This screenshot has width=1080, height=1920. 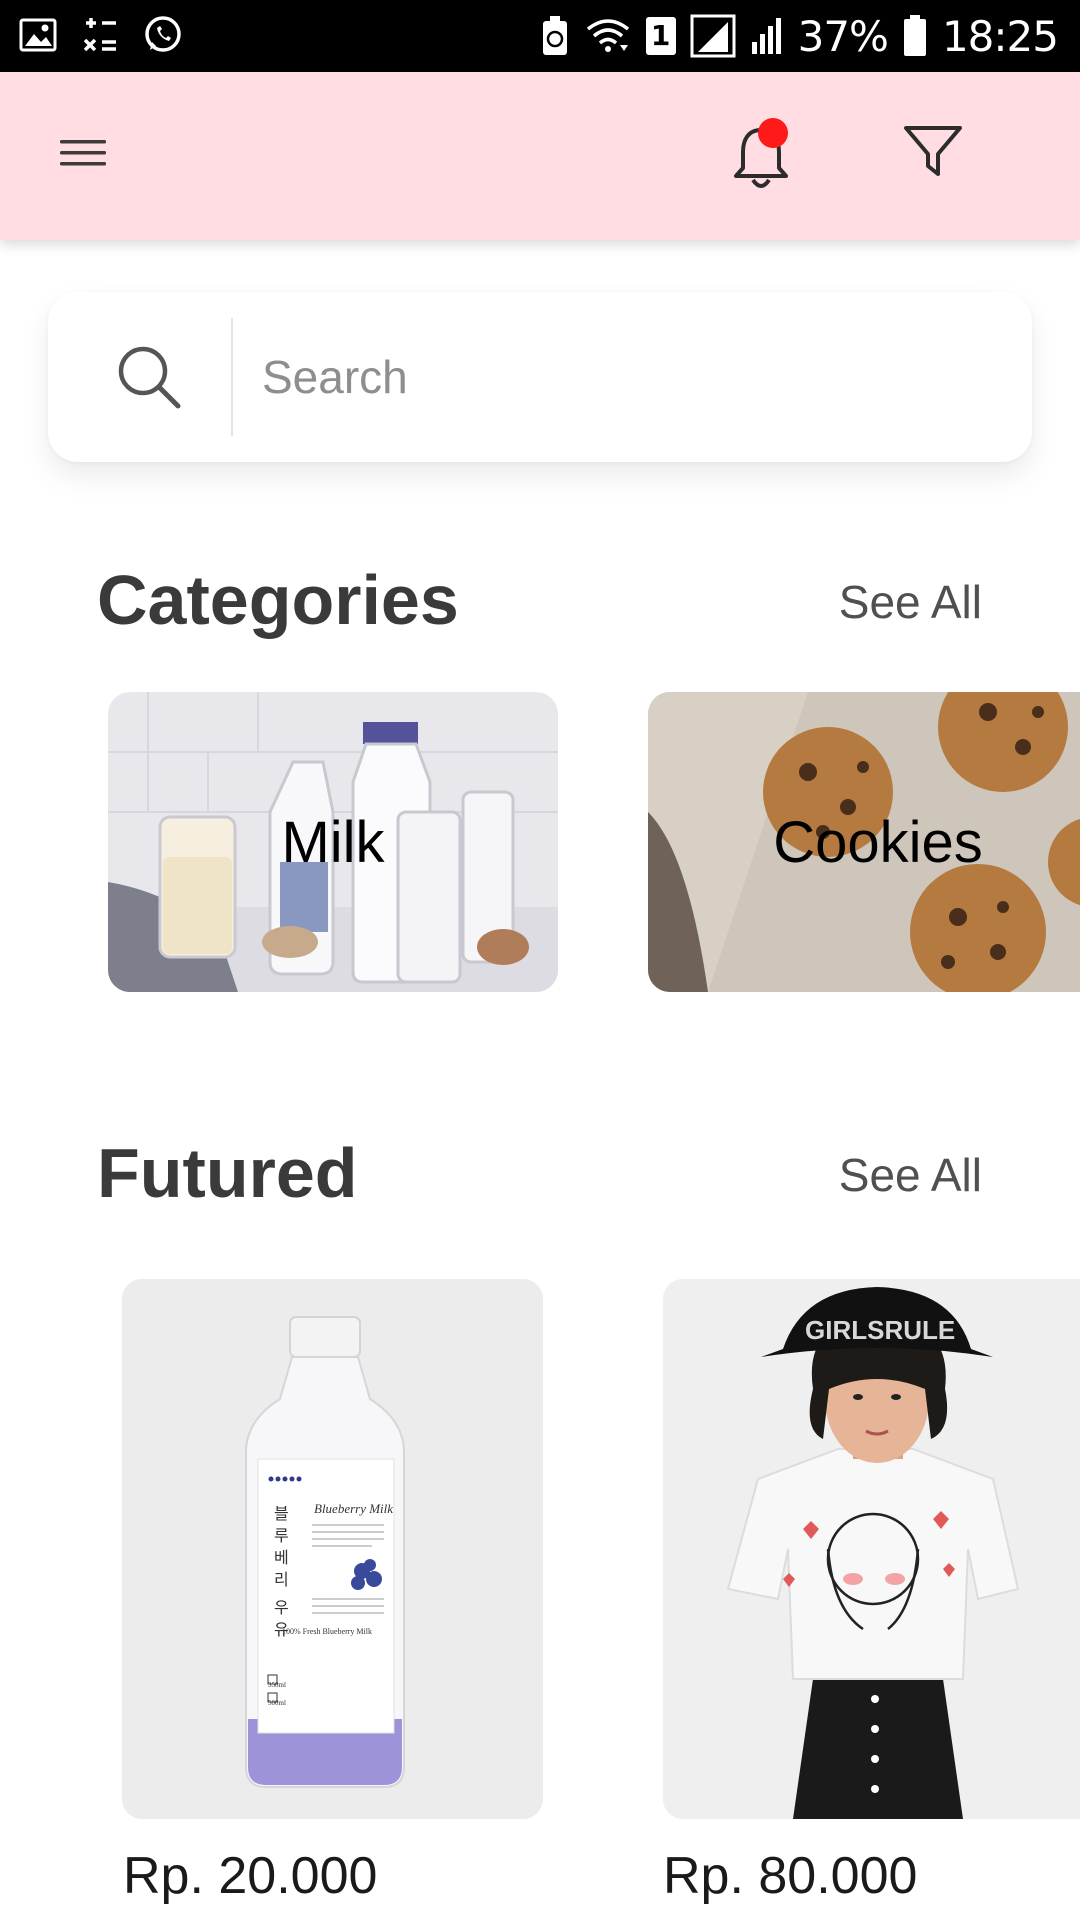 I want to click on notification-badge, so click(x=773, y=133).